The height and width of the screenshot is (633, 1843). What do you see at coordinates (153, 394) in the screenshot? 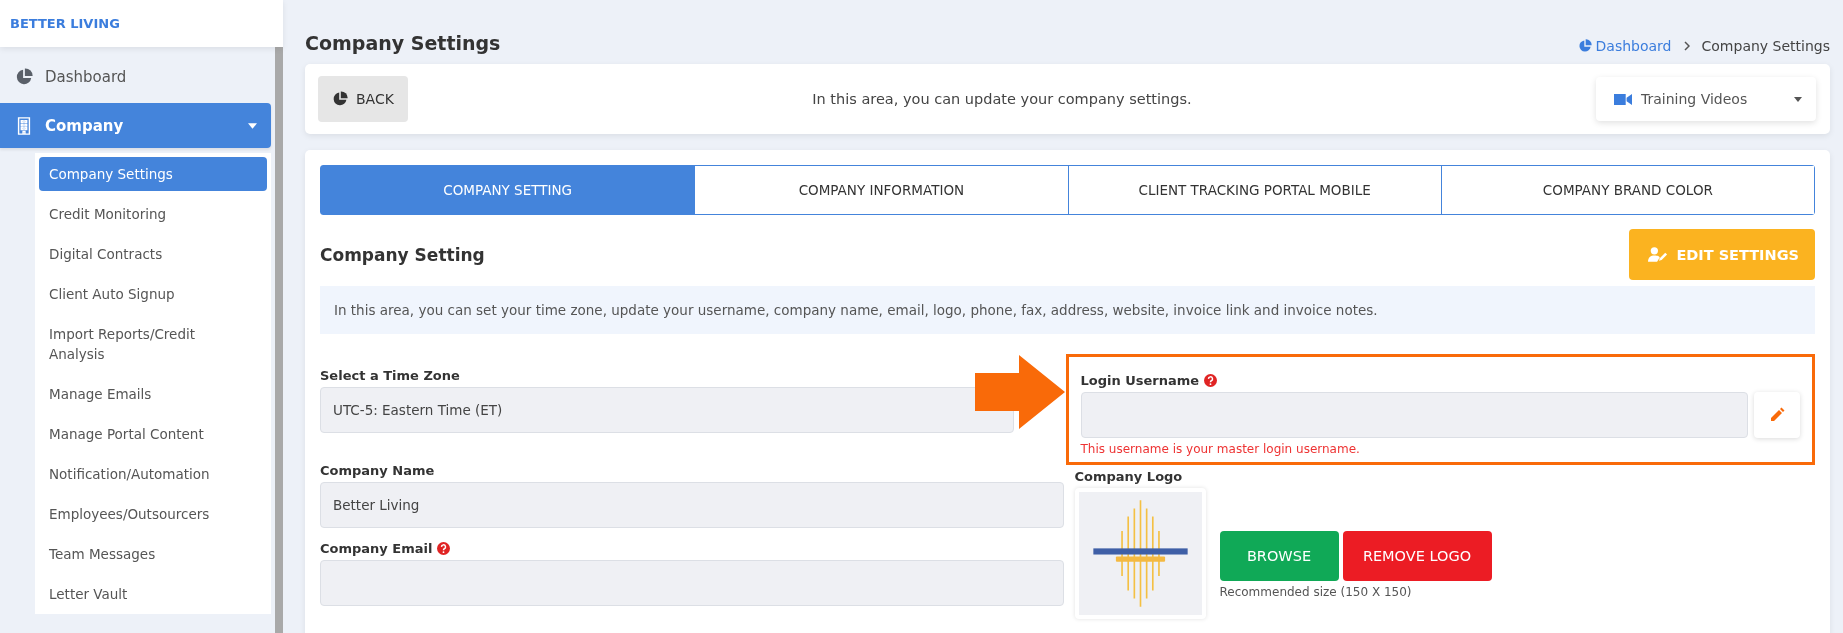
I see `submenu-item: Manage Emails` at bounding box center [153, 394].